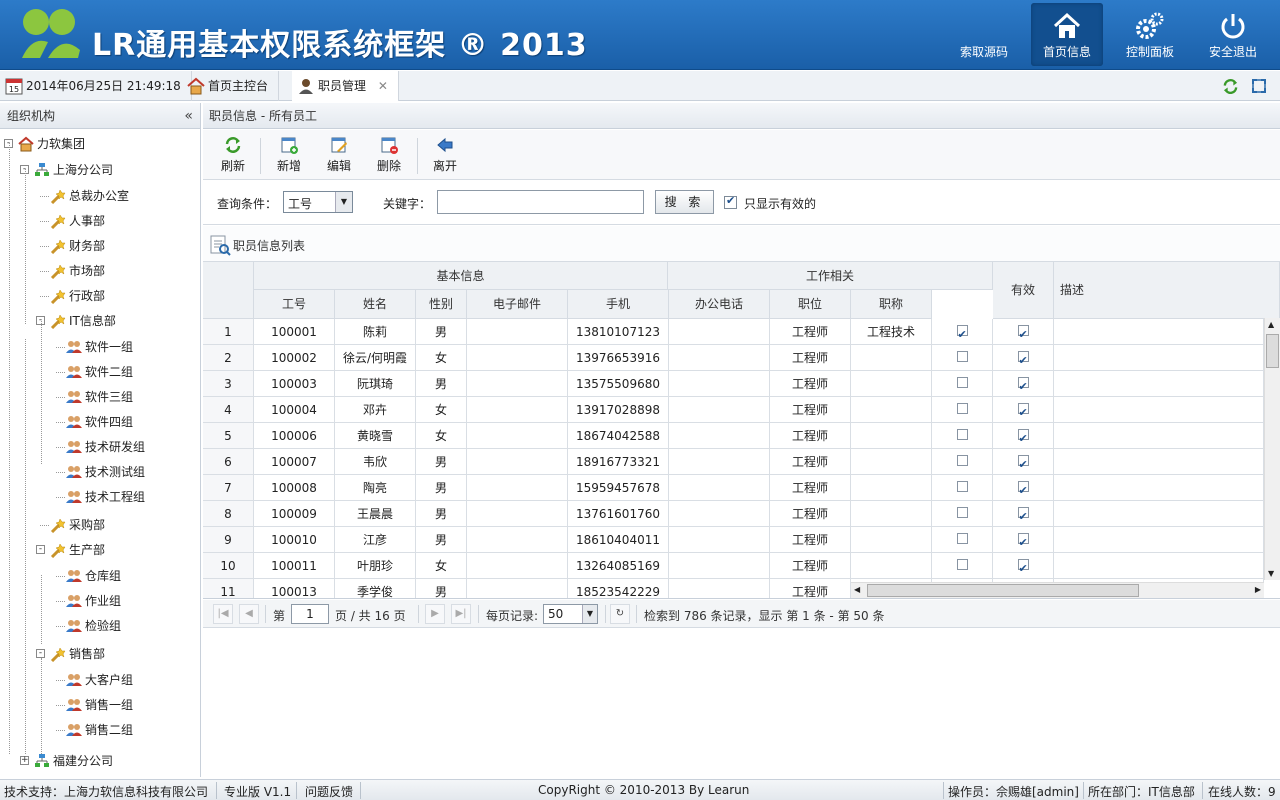 The image size is (1280, 800). I want to click on tree-node: 技术工程组, so click(105, 497).